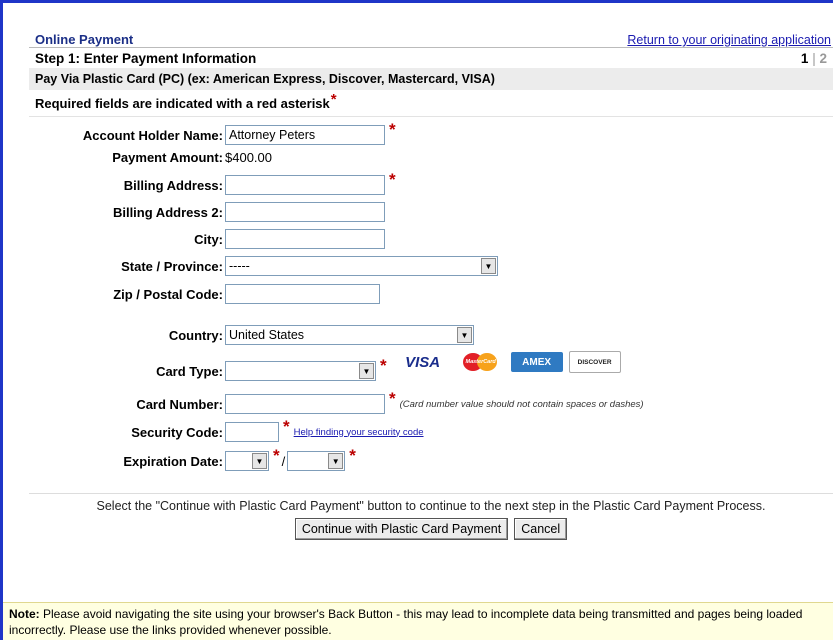 The height and width of the screenshot is (640, 833). Describe the element at coordinates (729, 40) in the screenshot. I see `return-link: Return to your originating application` at that location.